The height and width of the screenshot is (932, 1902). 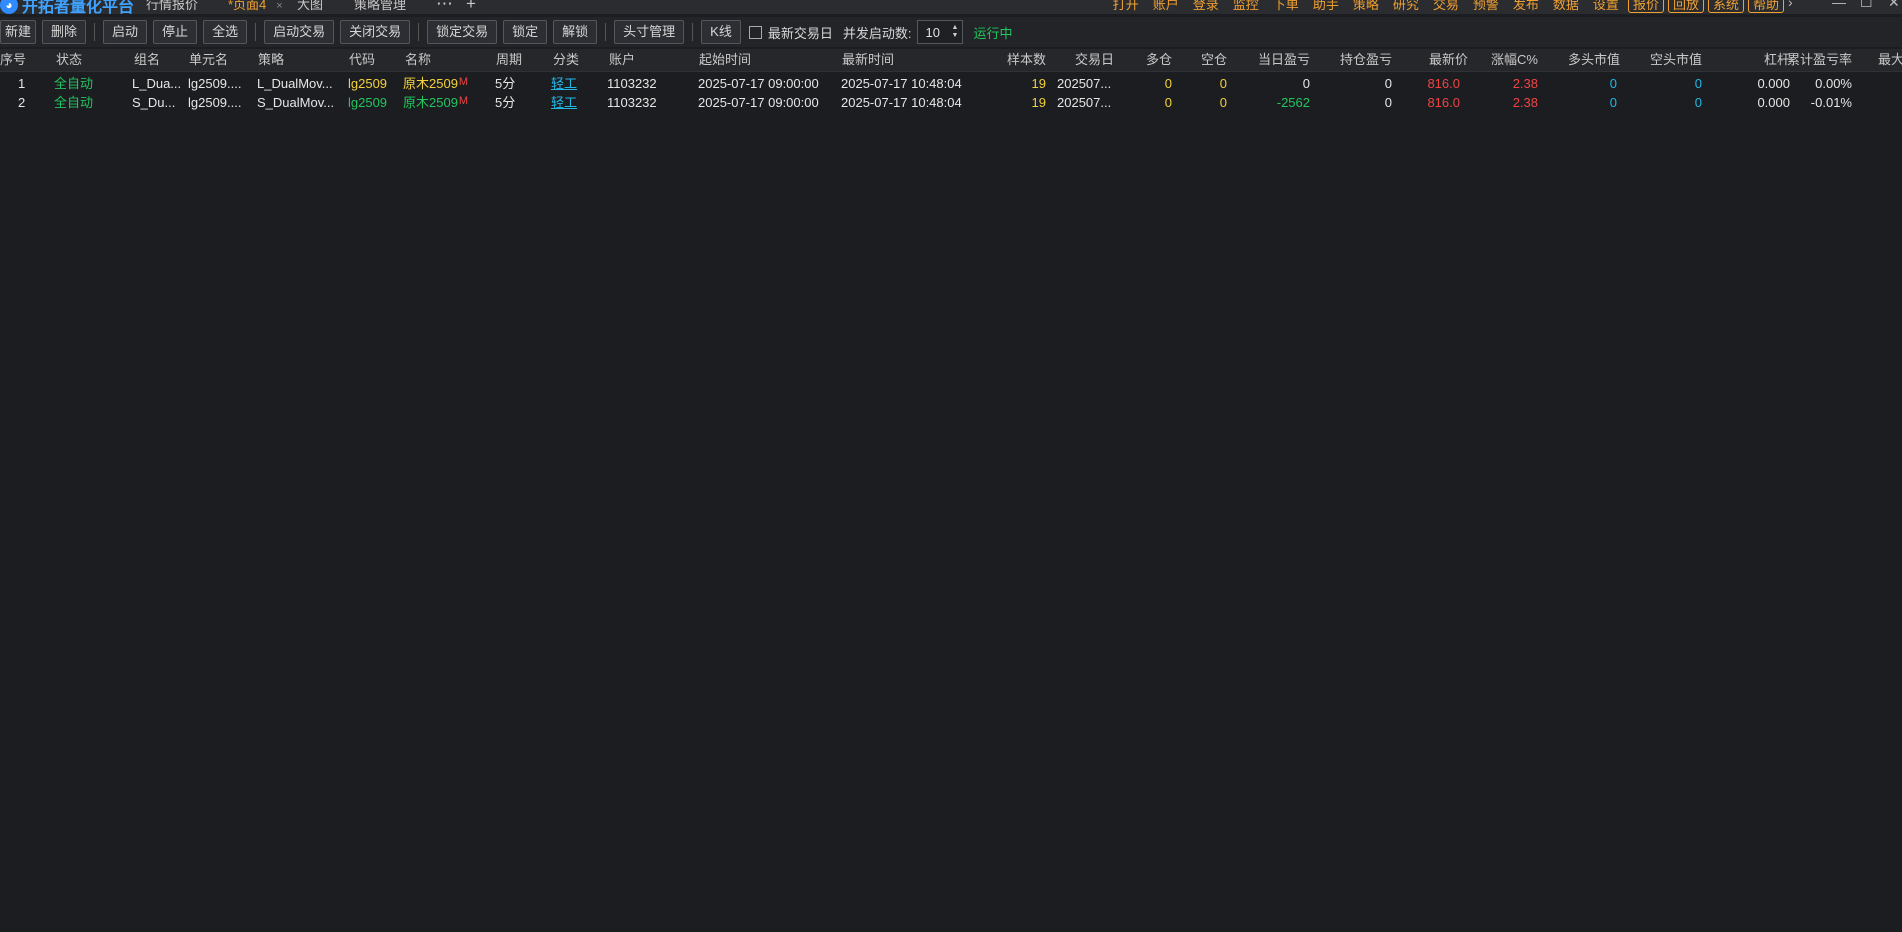 I want to click on cell-idx: 1, so click(x=22, y=83).